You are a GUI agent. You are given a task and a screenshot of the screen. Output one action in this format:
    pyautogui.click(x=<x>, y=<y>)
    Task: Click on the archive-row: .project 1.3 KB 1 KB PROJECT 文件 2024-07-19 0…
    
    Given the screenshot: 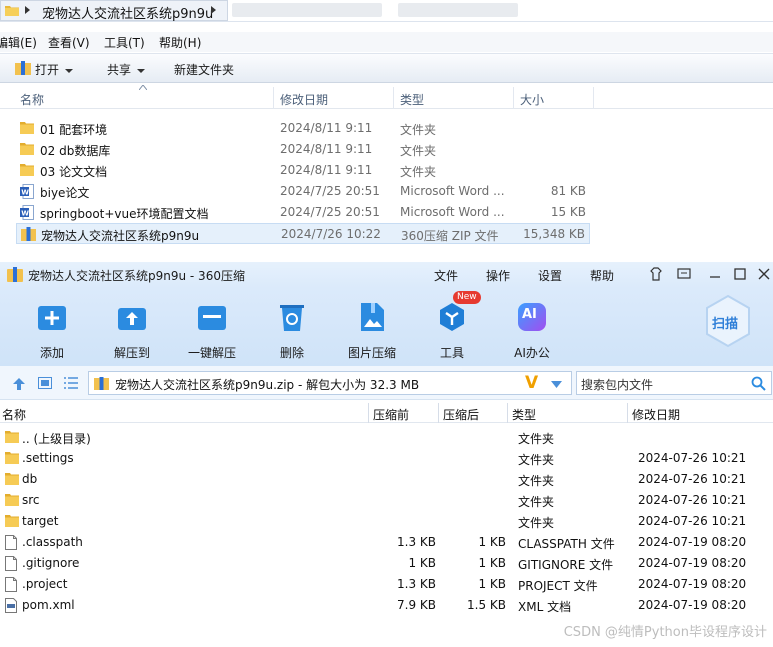 What is the action you would take?
    pyautogui.click(x=386, y=584)
    